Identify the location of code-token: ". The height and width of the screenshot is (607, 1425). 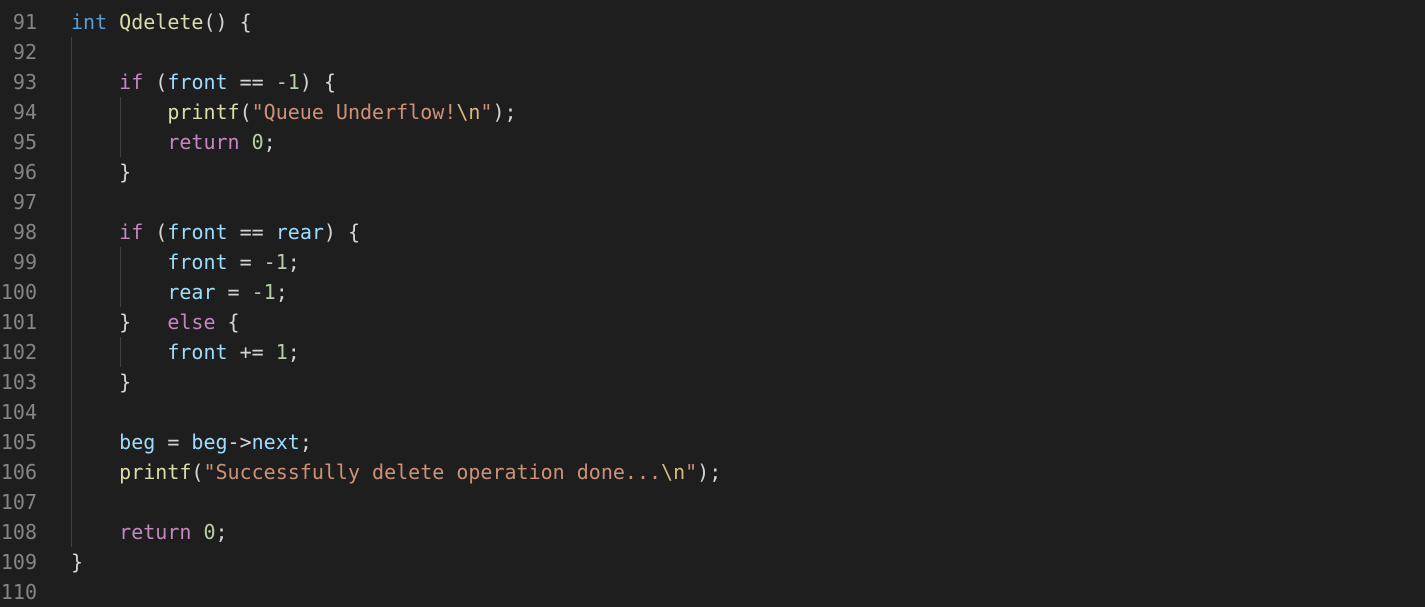
(691, 472).